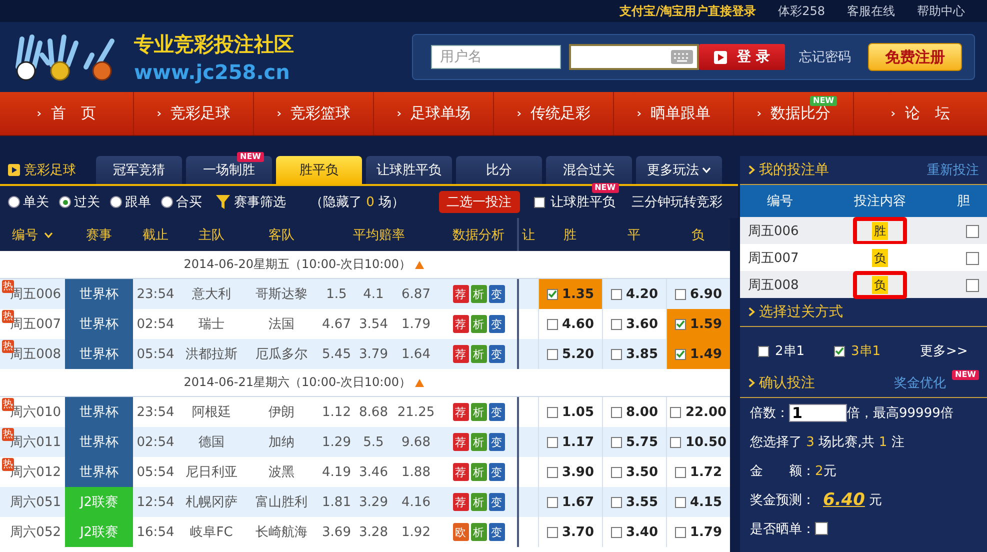  What do you see at coordinates (79, 202) in the screenshot?
I see `radio-option: 过关` at bounding box center [79, 202].